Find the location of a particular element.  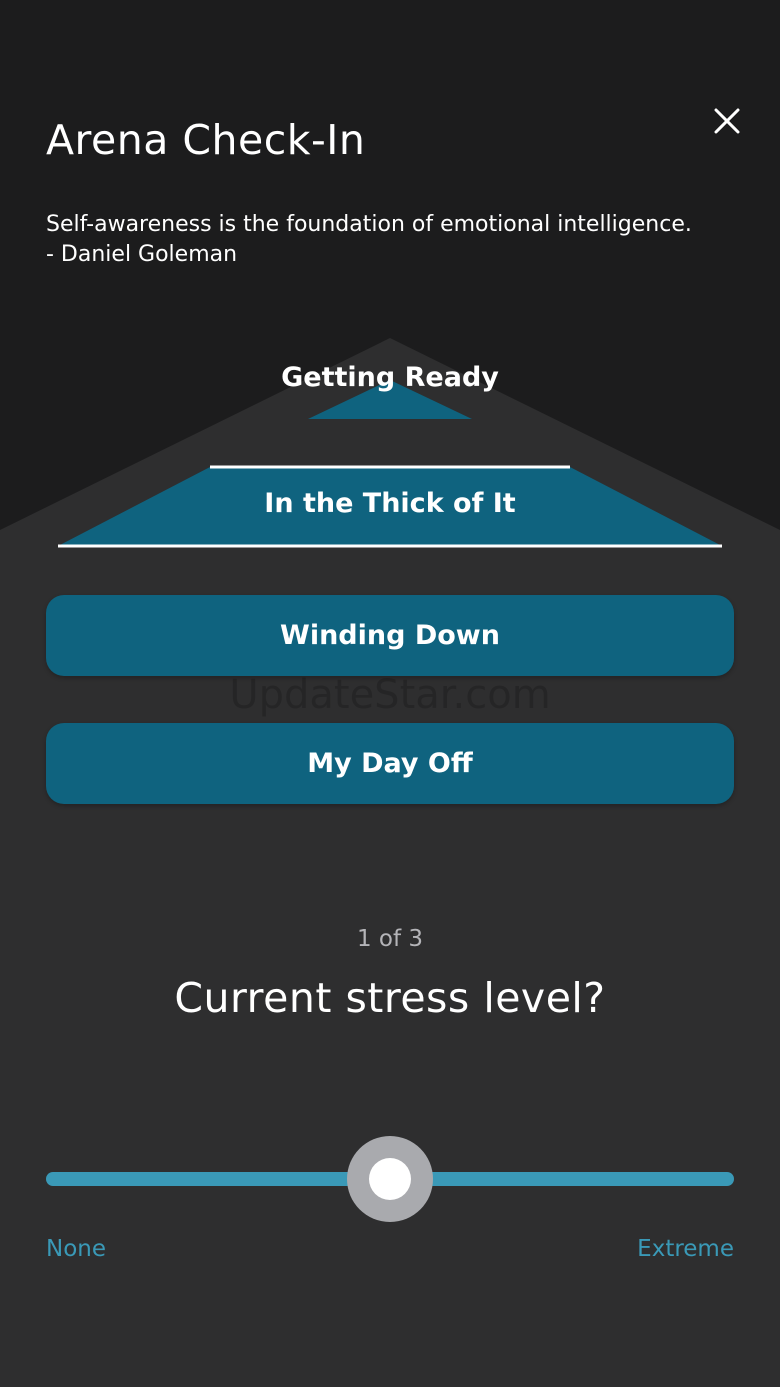

slider-thumb-center is located at coordinates (390, 1179).